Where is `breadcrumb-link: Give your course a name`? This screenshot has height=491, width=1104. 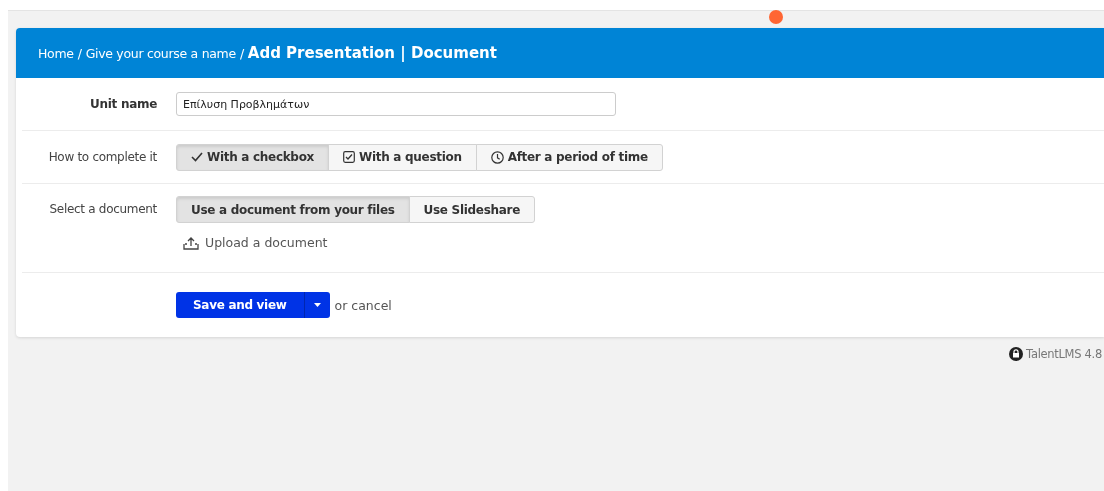
breadcrumb-link: Give your course a name is located at coordinates (160, 53).